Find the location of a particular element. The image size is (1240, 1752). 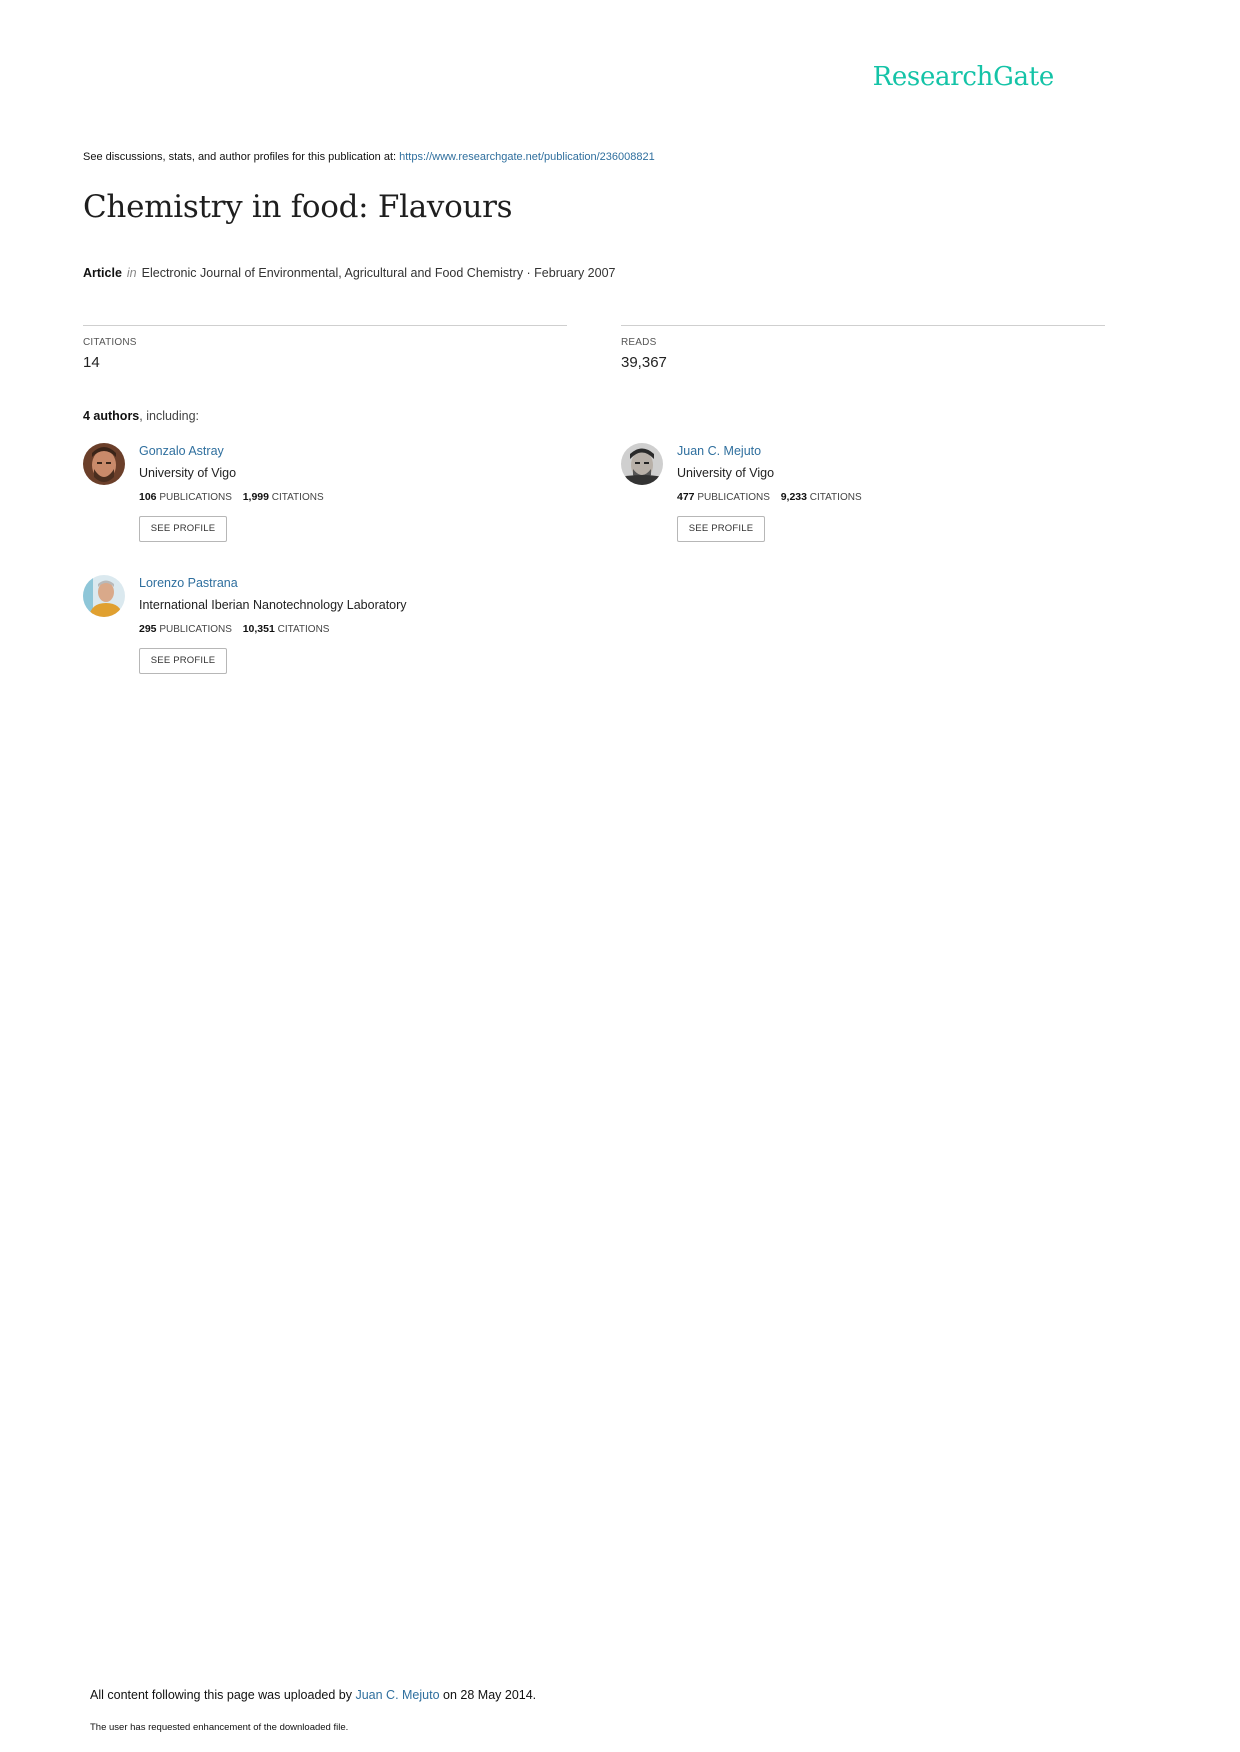

authors-count: 4 authors is located at coordinates (111, 416).